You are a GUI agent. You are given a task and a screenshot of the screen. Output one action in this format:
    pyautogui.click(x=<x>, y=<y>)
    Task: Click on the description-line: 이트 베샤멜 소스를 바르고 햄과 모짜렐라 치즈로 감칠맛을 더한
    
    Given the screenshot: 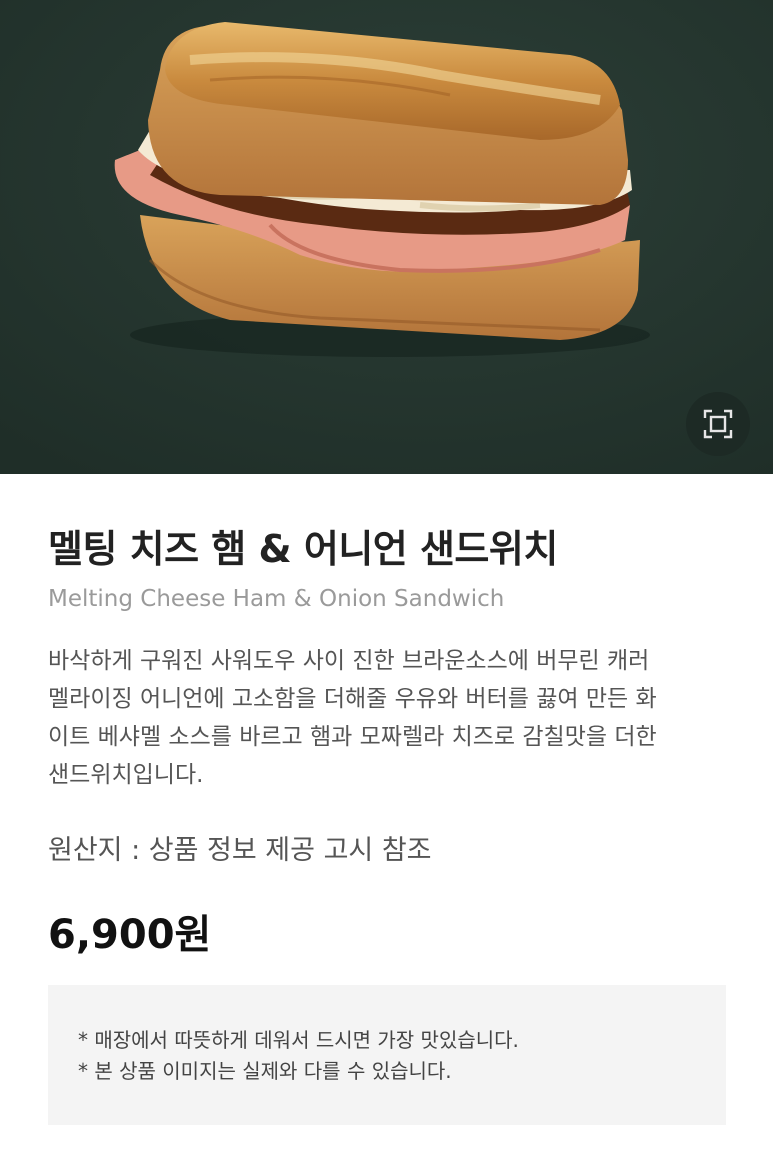 What is the action you would take?
    pyautogui.click(x=352, y=737)
    